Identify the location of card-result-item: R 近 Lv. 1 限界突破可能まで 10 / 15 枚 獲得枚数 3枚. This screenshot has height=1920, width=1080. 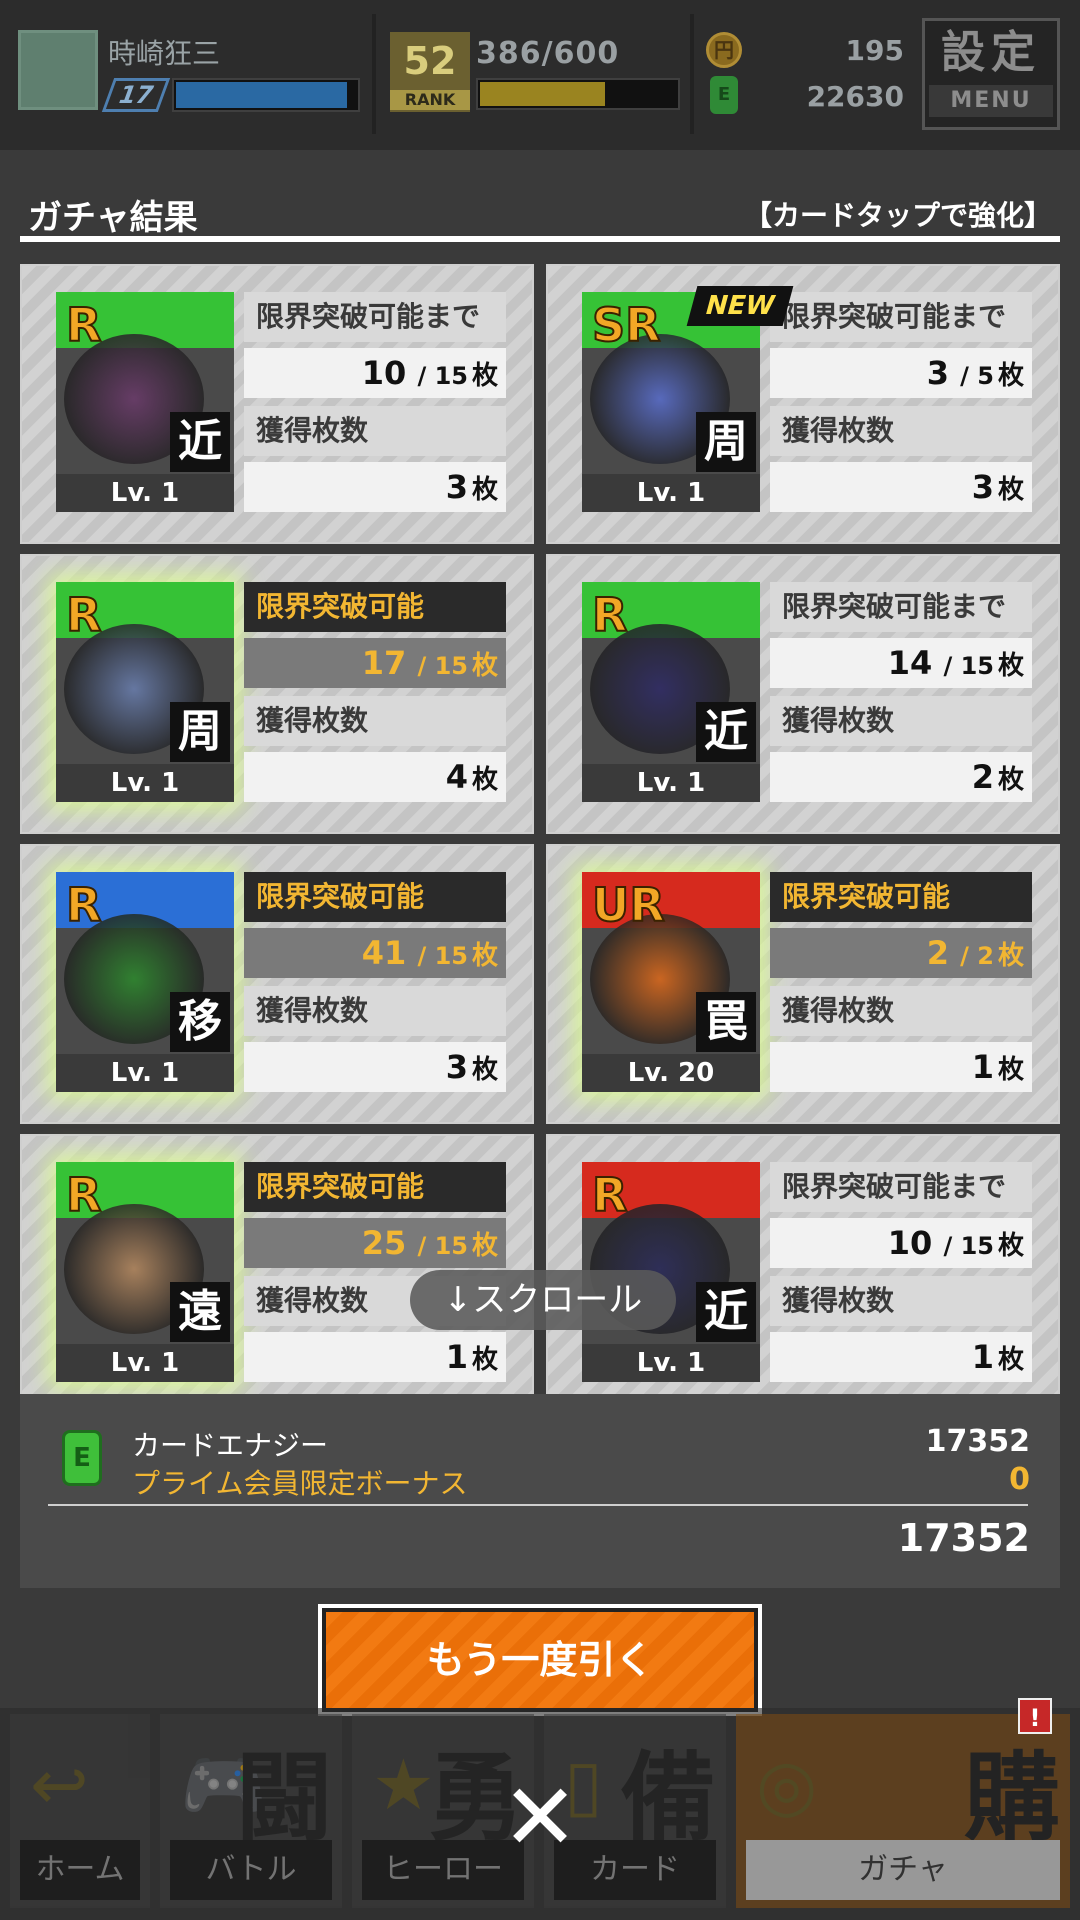
(277, 404).